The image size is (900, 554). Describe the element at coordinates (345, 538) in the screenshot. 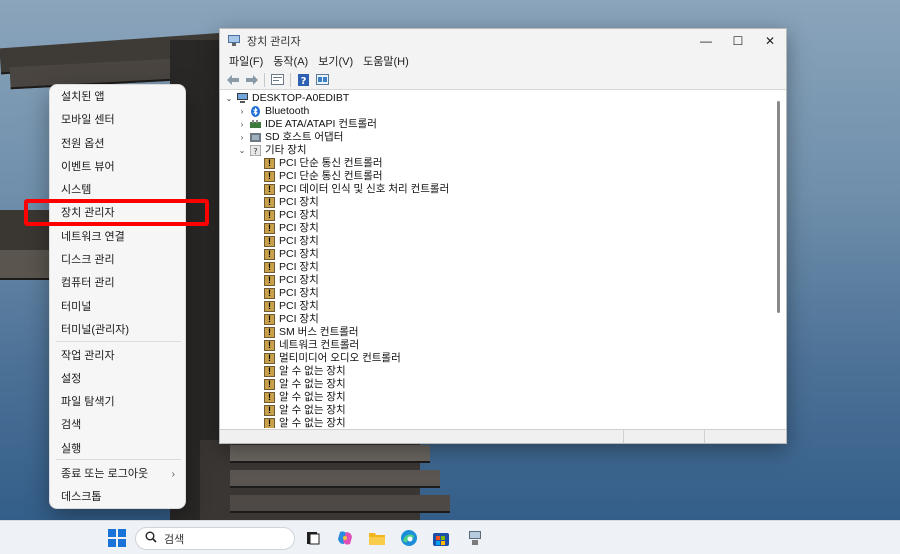

I see `copilot-icon` at that location.